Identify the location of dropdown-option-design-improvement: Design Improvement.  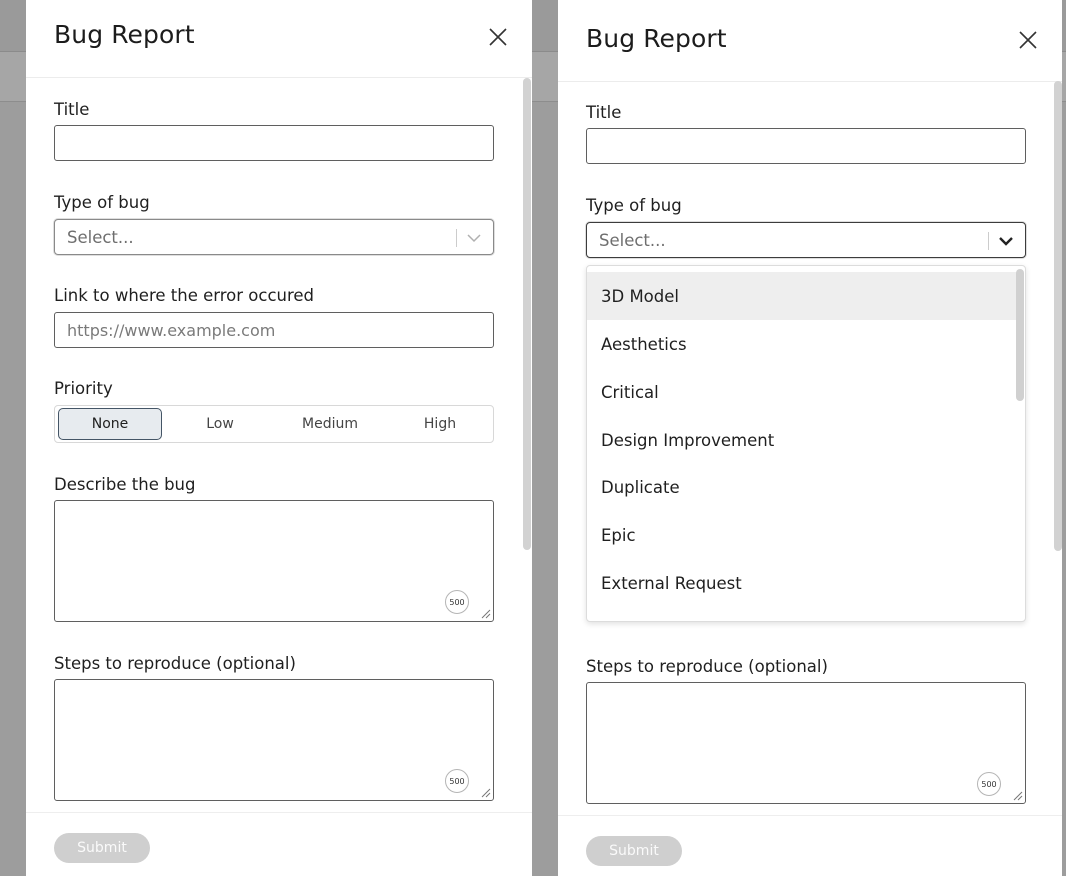
(802, 440).